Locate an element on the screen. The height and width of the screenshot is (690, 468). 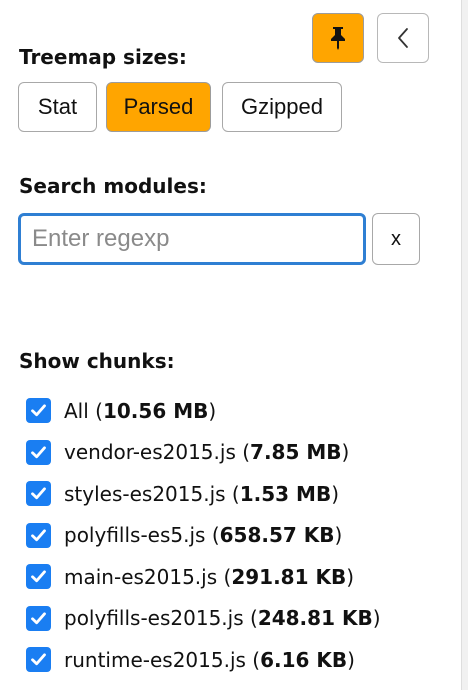
chunk-size: 291.81 KB is located at coordinates (289, 576).